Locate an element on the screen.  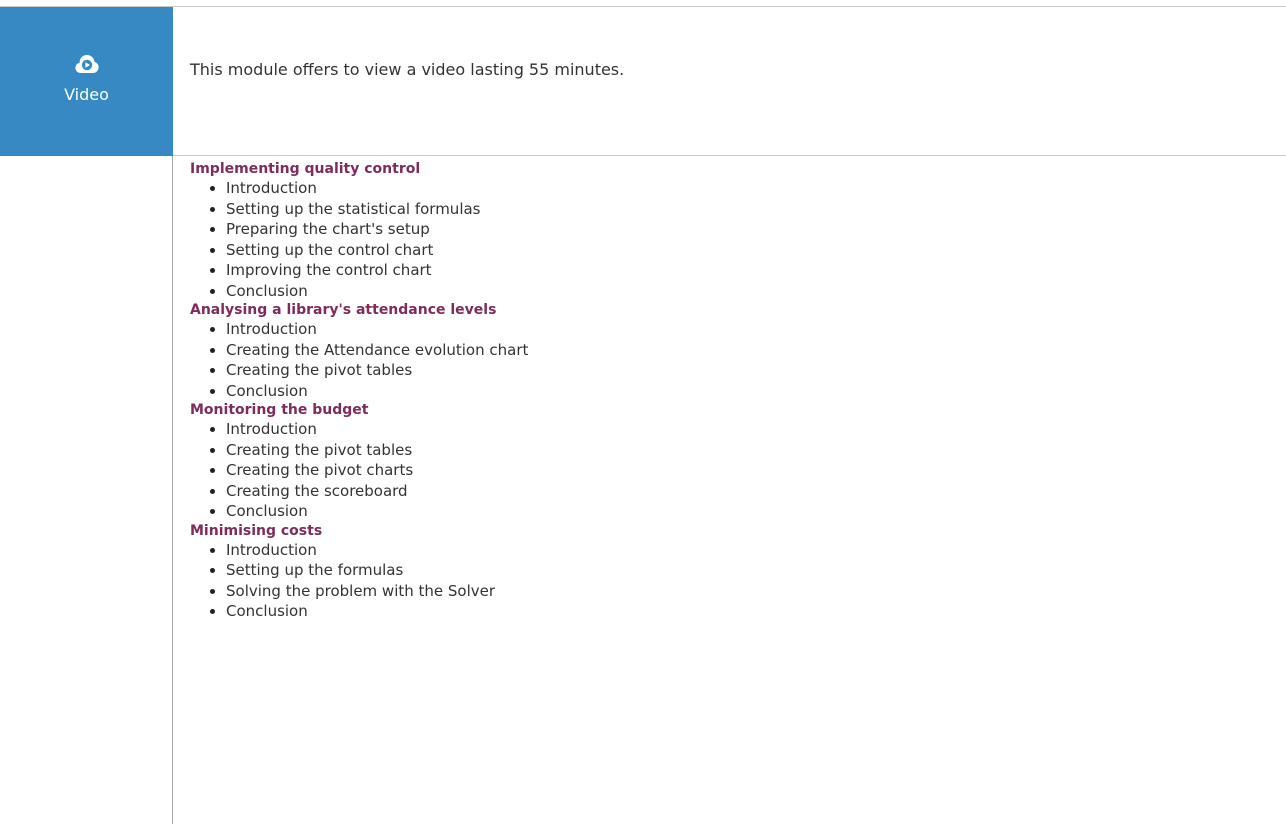
section-title: Implementing quality control is located at coordinates (305, 169).